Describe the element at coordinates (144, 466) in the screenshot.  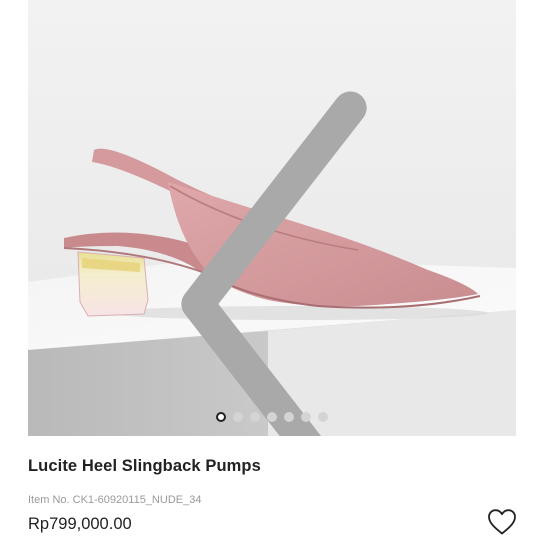
I see `product-title: Lucite Heel Slingback Pumps` at that location.